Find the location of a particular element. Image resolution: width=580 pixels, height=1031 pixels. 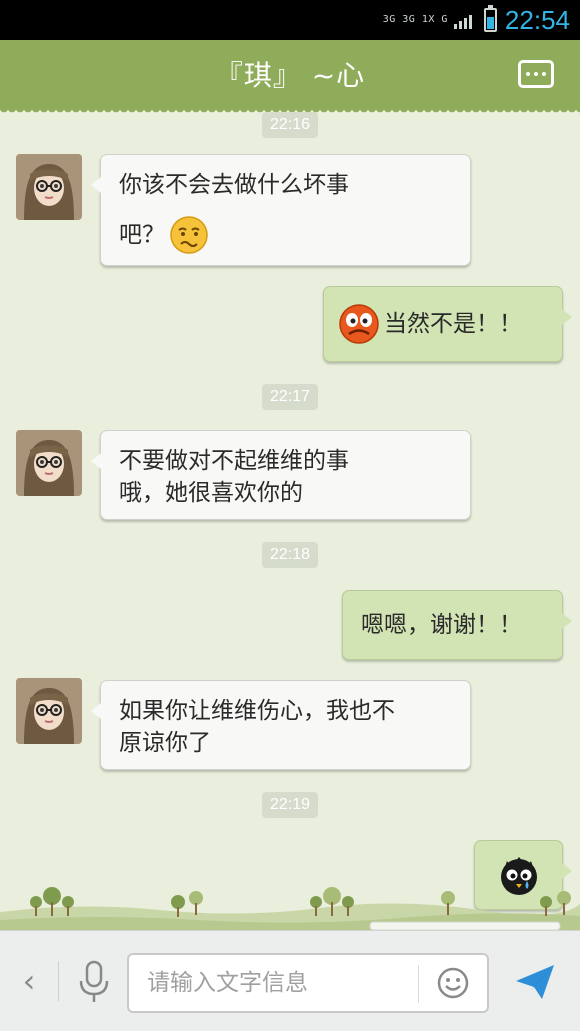

message-text: 嗯嗯，谢谢！！ is located at coordinates (441, 625).